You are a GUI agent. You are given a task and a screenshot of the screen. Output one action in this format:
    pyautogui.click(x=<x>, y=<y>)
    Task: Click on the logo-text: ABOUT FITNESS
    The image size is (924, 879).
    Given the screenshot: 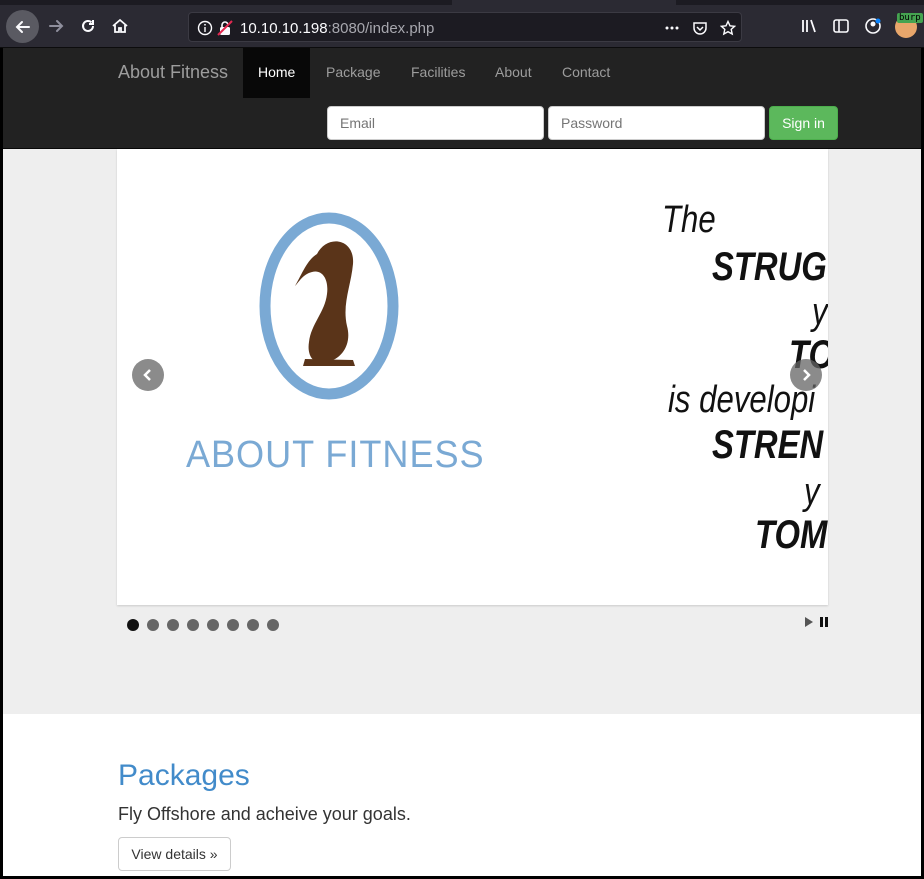 What is the action you would take?
    pyautogui.click(x=335, y=455)
    